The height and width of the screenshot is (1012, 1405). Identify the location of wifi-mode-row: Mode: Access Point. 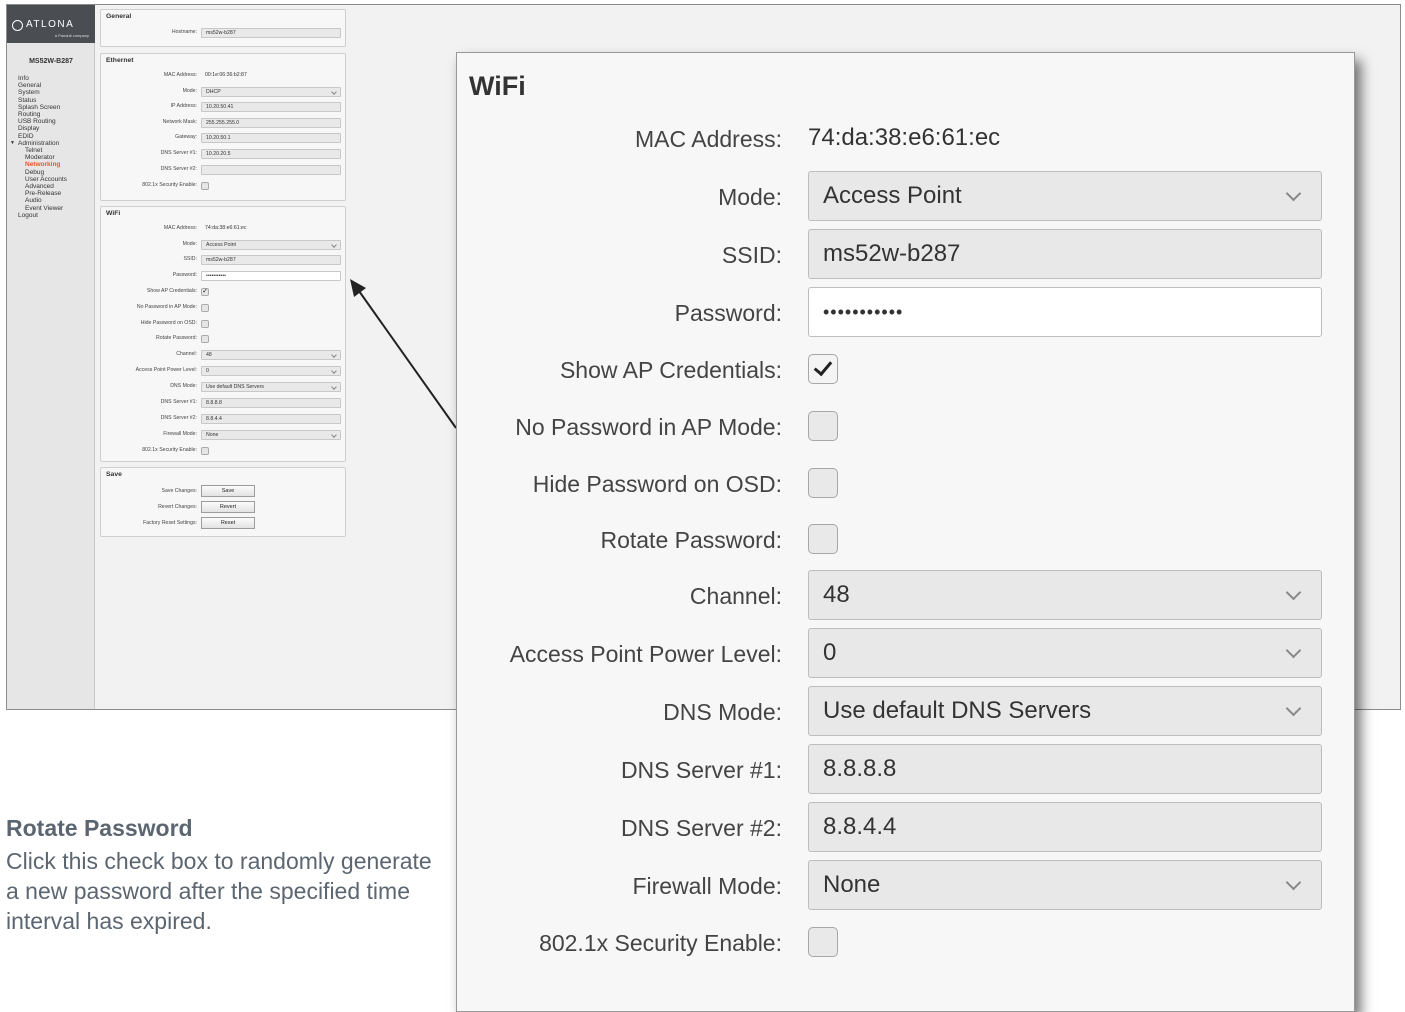
(224, 245).